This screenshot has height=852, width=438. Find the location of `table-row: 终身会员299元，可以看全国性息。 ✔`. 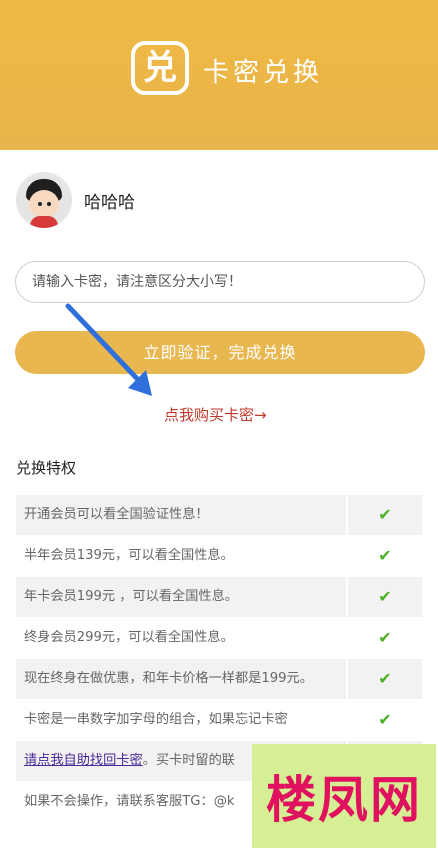

table-row: 终身会员299元，可以看全国性息。 ✔ is located at coordinates (219, 638).